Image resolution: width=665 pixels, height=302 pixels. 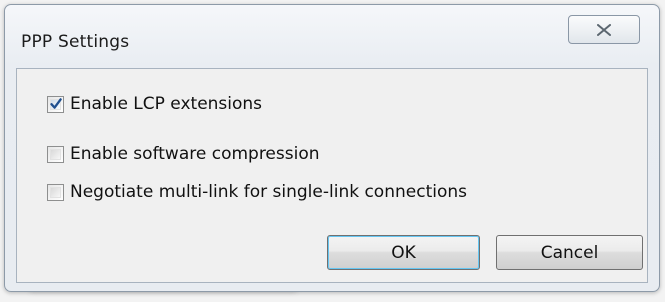 What do you see at coordinates (75, 42) in the screenshot?
I see `dialog-title: PPP Settings` at bounding box center [75, 42].